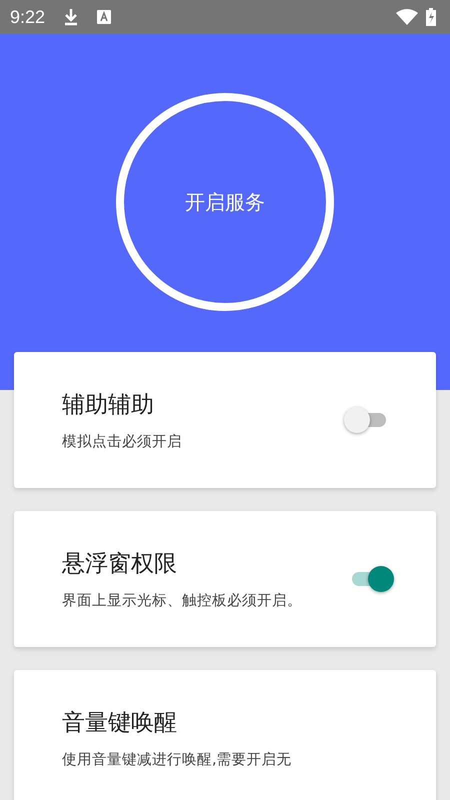  I want to click on keyboard-icon, so click(104, 17).